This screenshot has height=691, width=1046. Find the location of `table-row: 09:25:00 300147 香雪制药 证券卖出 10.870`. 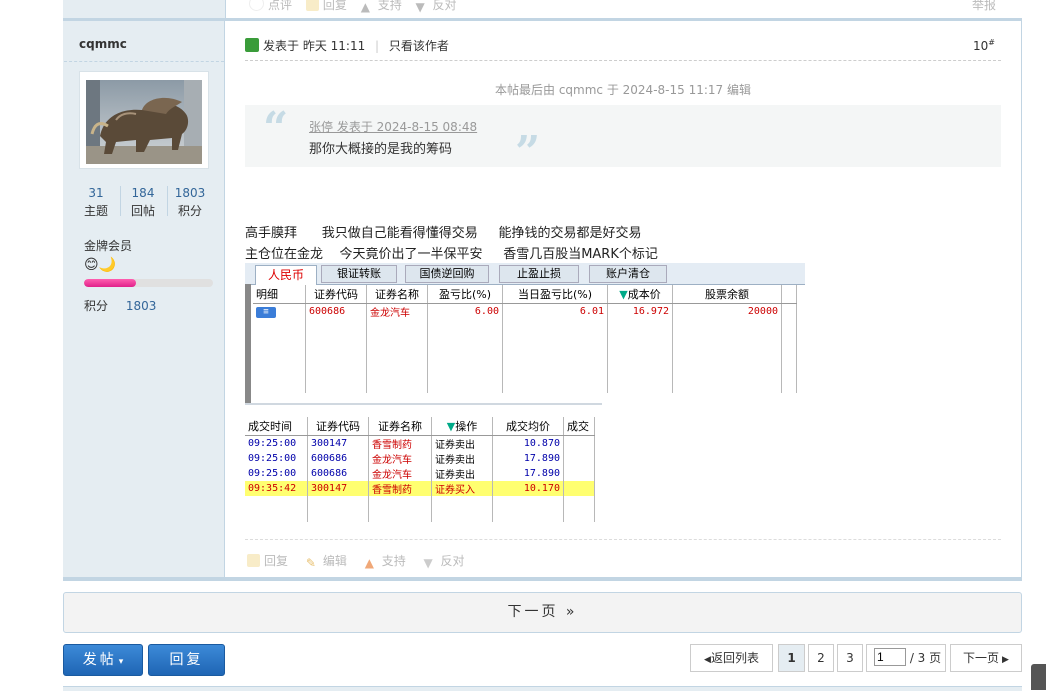

table-row: 09:25:00 300147 香雪制药 证券卖出 10.870 is located at coordinates (420, 443).